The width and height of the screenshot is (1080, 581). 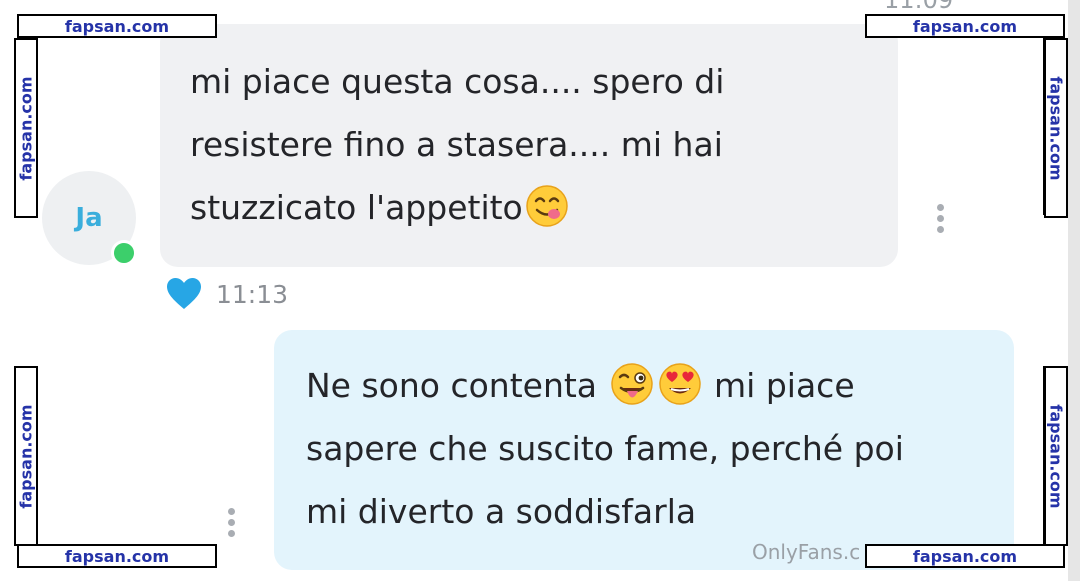 I want to click on site-watermark-left-upper: fapsan.com, so click(x=26, y=128).